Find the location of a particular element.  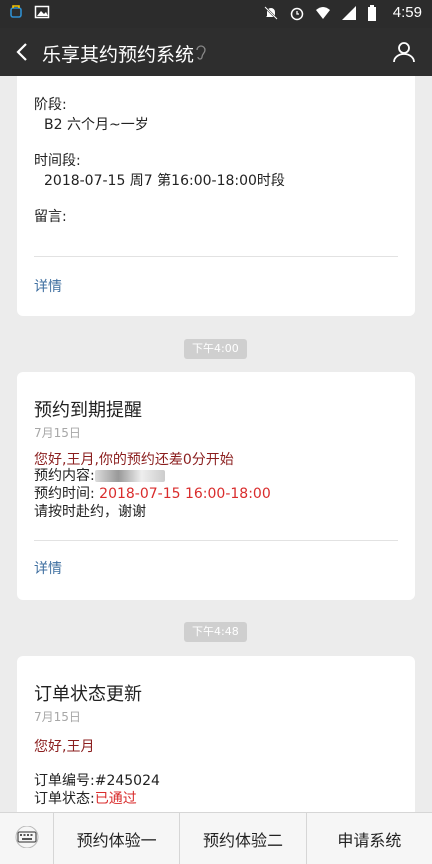

order-no-row: 订单编号:#245024 is located at coordinates (97, 781).